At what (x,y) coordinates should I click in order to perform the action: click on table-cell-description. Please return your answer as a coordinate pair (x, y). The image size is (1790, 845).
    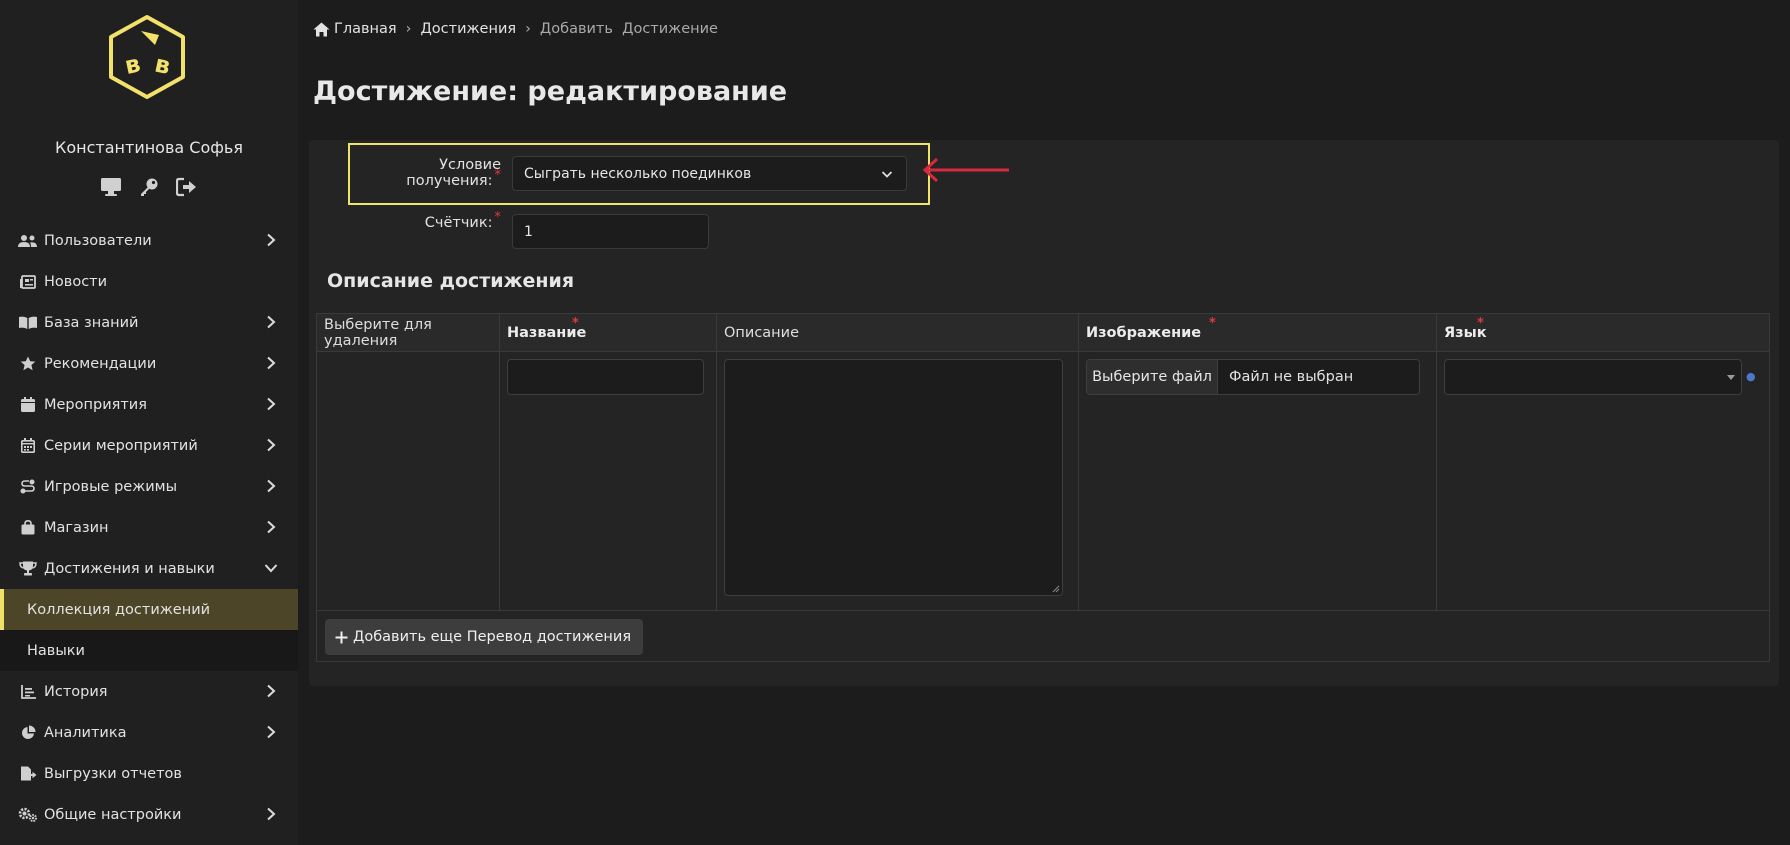
    Looking at the image, I should click on (898, 481).